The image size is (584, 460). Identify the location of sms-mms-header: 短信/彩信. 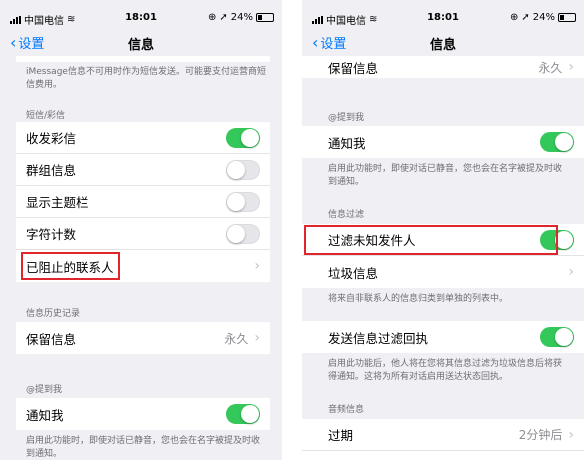
(46, 116).